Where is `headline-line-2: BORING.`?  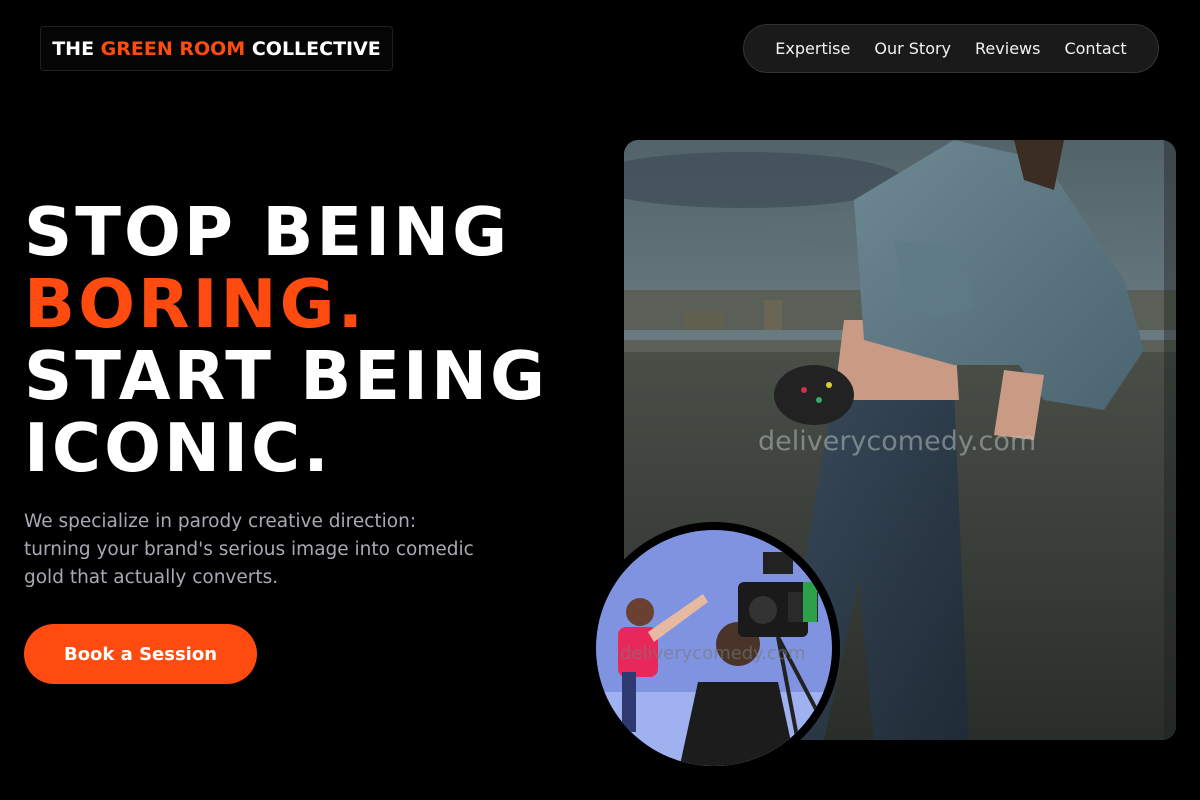
headline-line-2: BORING. is located at coordinates (195, 304).